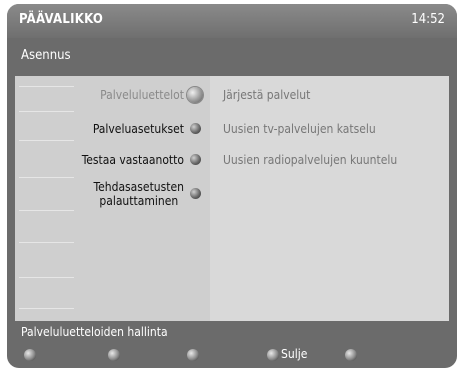 The width and height of the screenshot is (465, 373). Describe the element at coordinates (273, 355) in the screenshot. I see `blue-button-icon` at that location.